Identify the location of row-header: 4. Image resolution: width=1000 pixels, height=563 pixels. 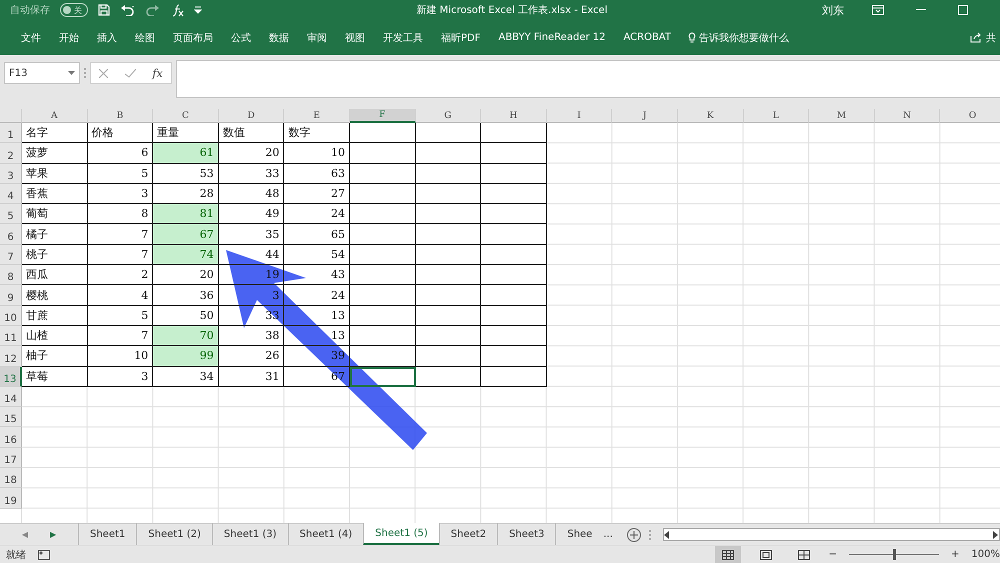
(11, 194).